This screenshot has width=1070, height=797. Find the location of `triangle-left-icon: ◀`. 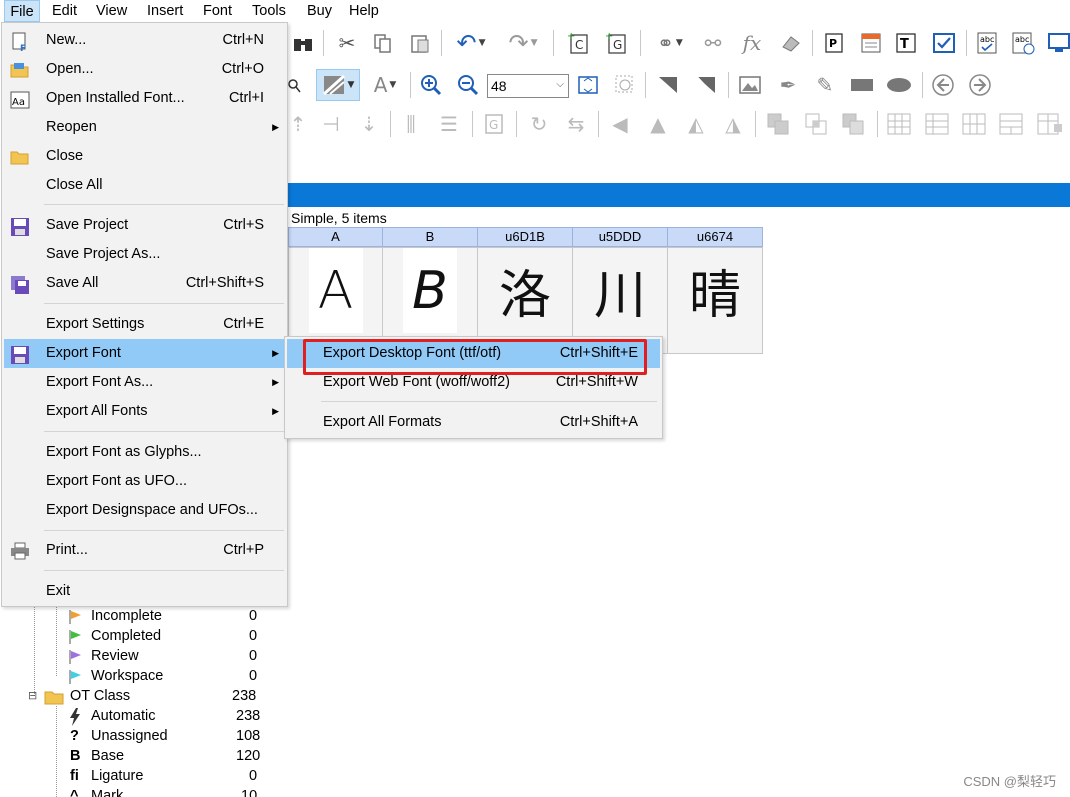

triangle-left-icon: ◀ is located at coordinates (620, 124).